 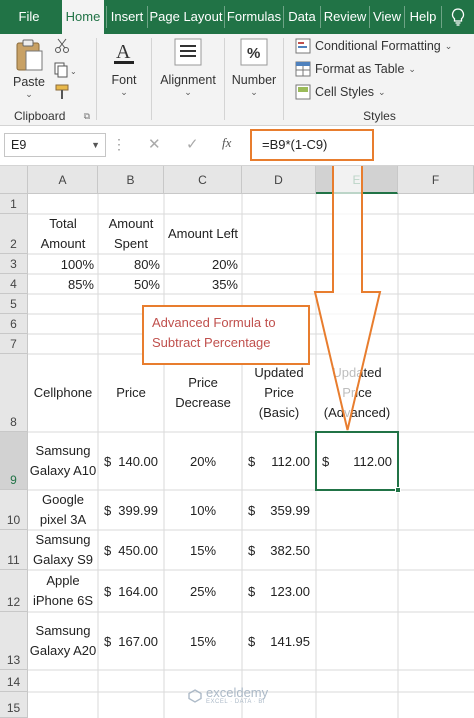 I want to click on column-header-f: F, so click(x=436, y=180).